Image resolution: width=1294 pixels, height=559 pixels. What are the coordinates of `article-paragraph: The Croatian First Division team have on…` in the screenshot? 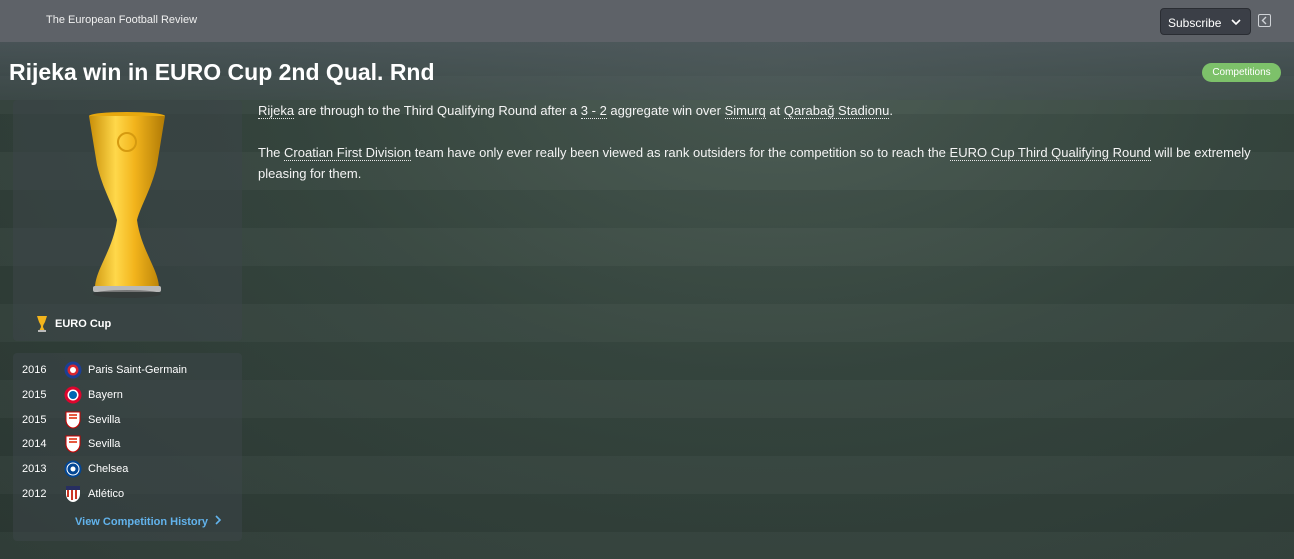 It's located at (763, 163).